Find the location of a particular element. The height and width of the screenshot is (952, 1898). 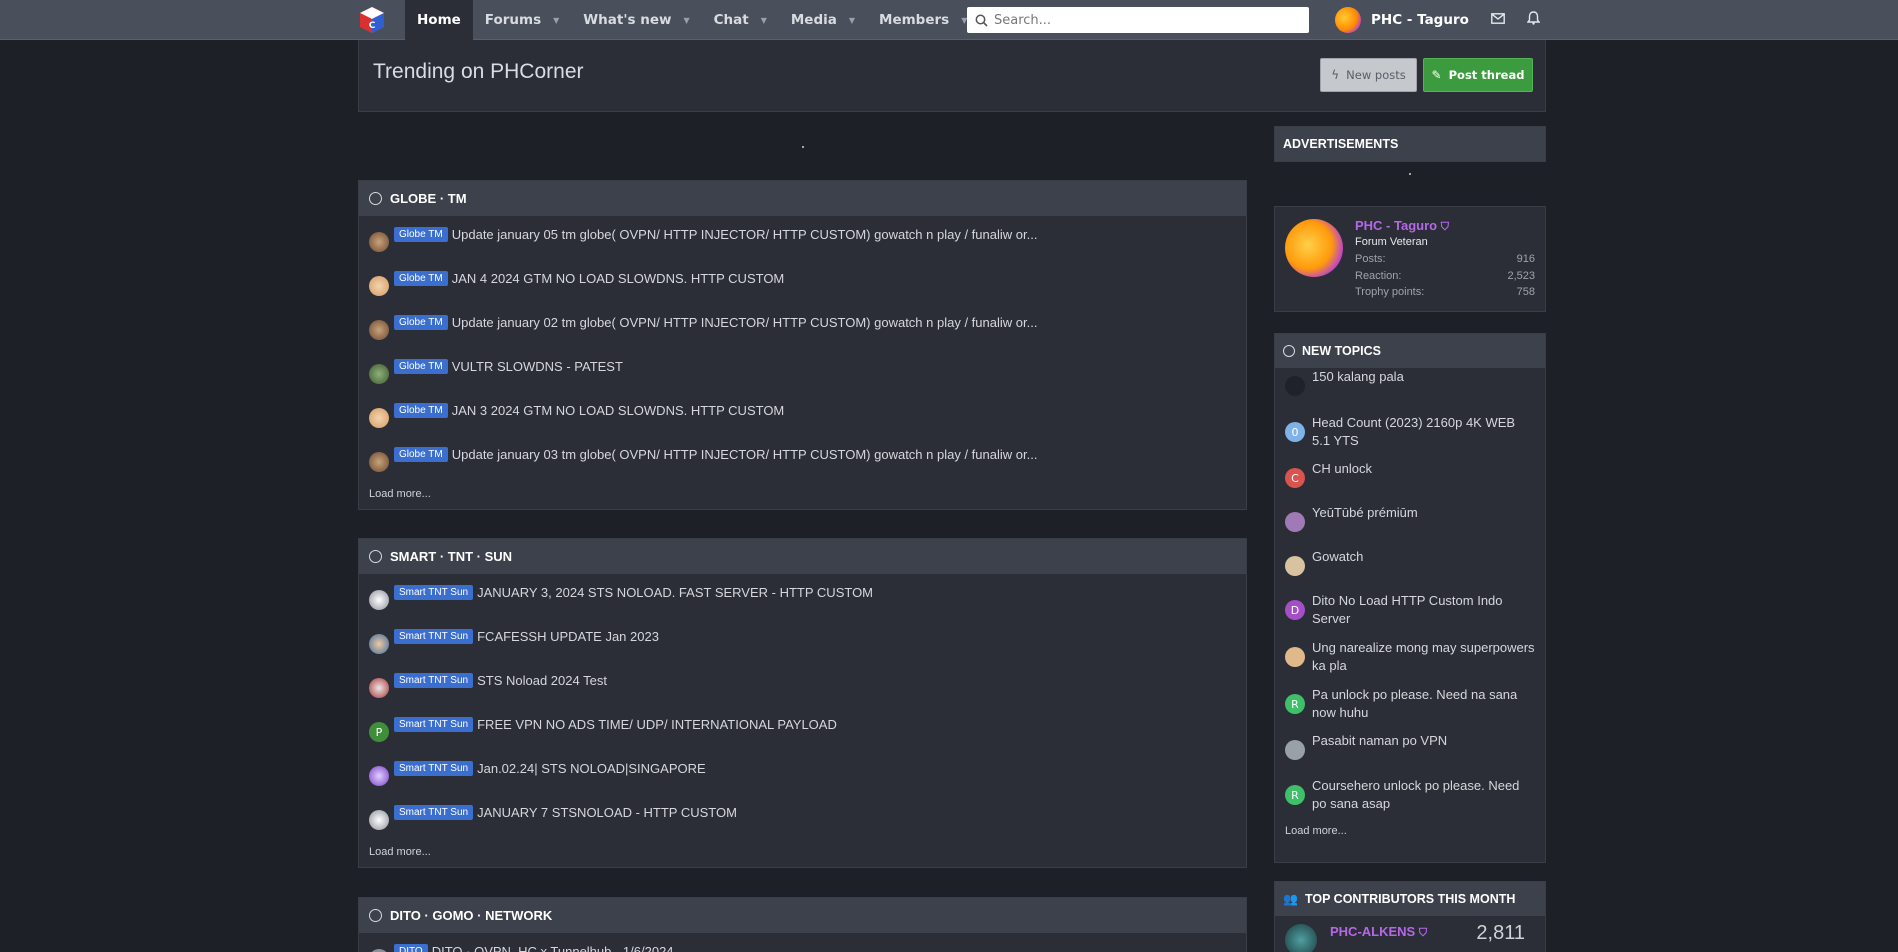

topic-title: Head Count (2023) 2160p 4K WEB 5.1 YTS is located at coordinates (1423, 432).